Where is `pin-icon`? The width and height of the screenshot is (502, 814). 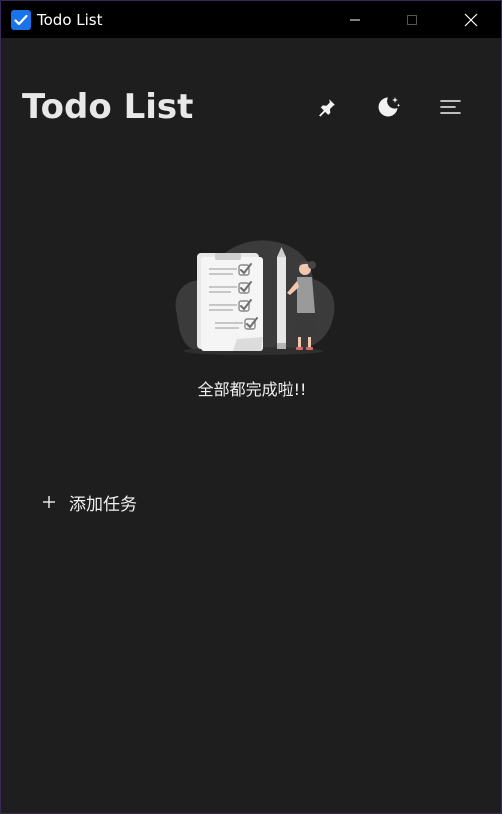 pin-icon is located at coordinates (327, 108).